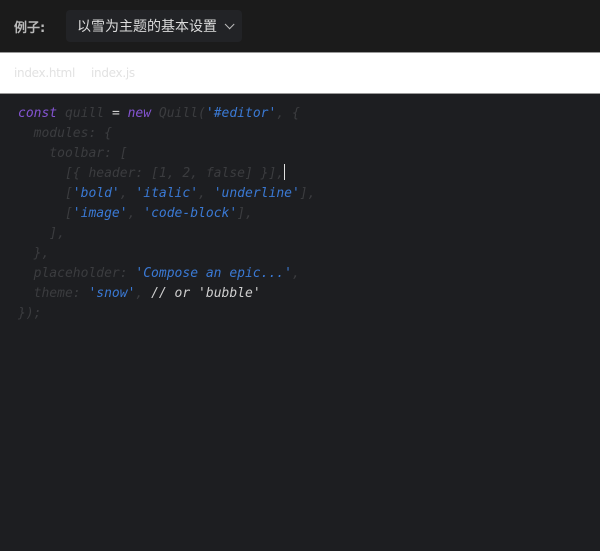 The width and height of the screenshot is (600, 551). What do you see at coordinates (206, 293) in the screenshot?
I see `code-token-txt: // or 'bubble'` at bounding box center [206, 293].